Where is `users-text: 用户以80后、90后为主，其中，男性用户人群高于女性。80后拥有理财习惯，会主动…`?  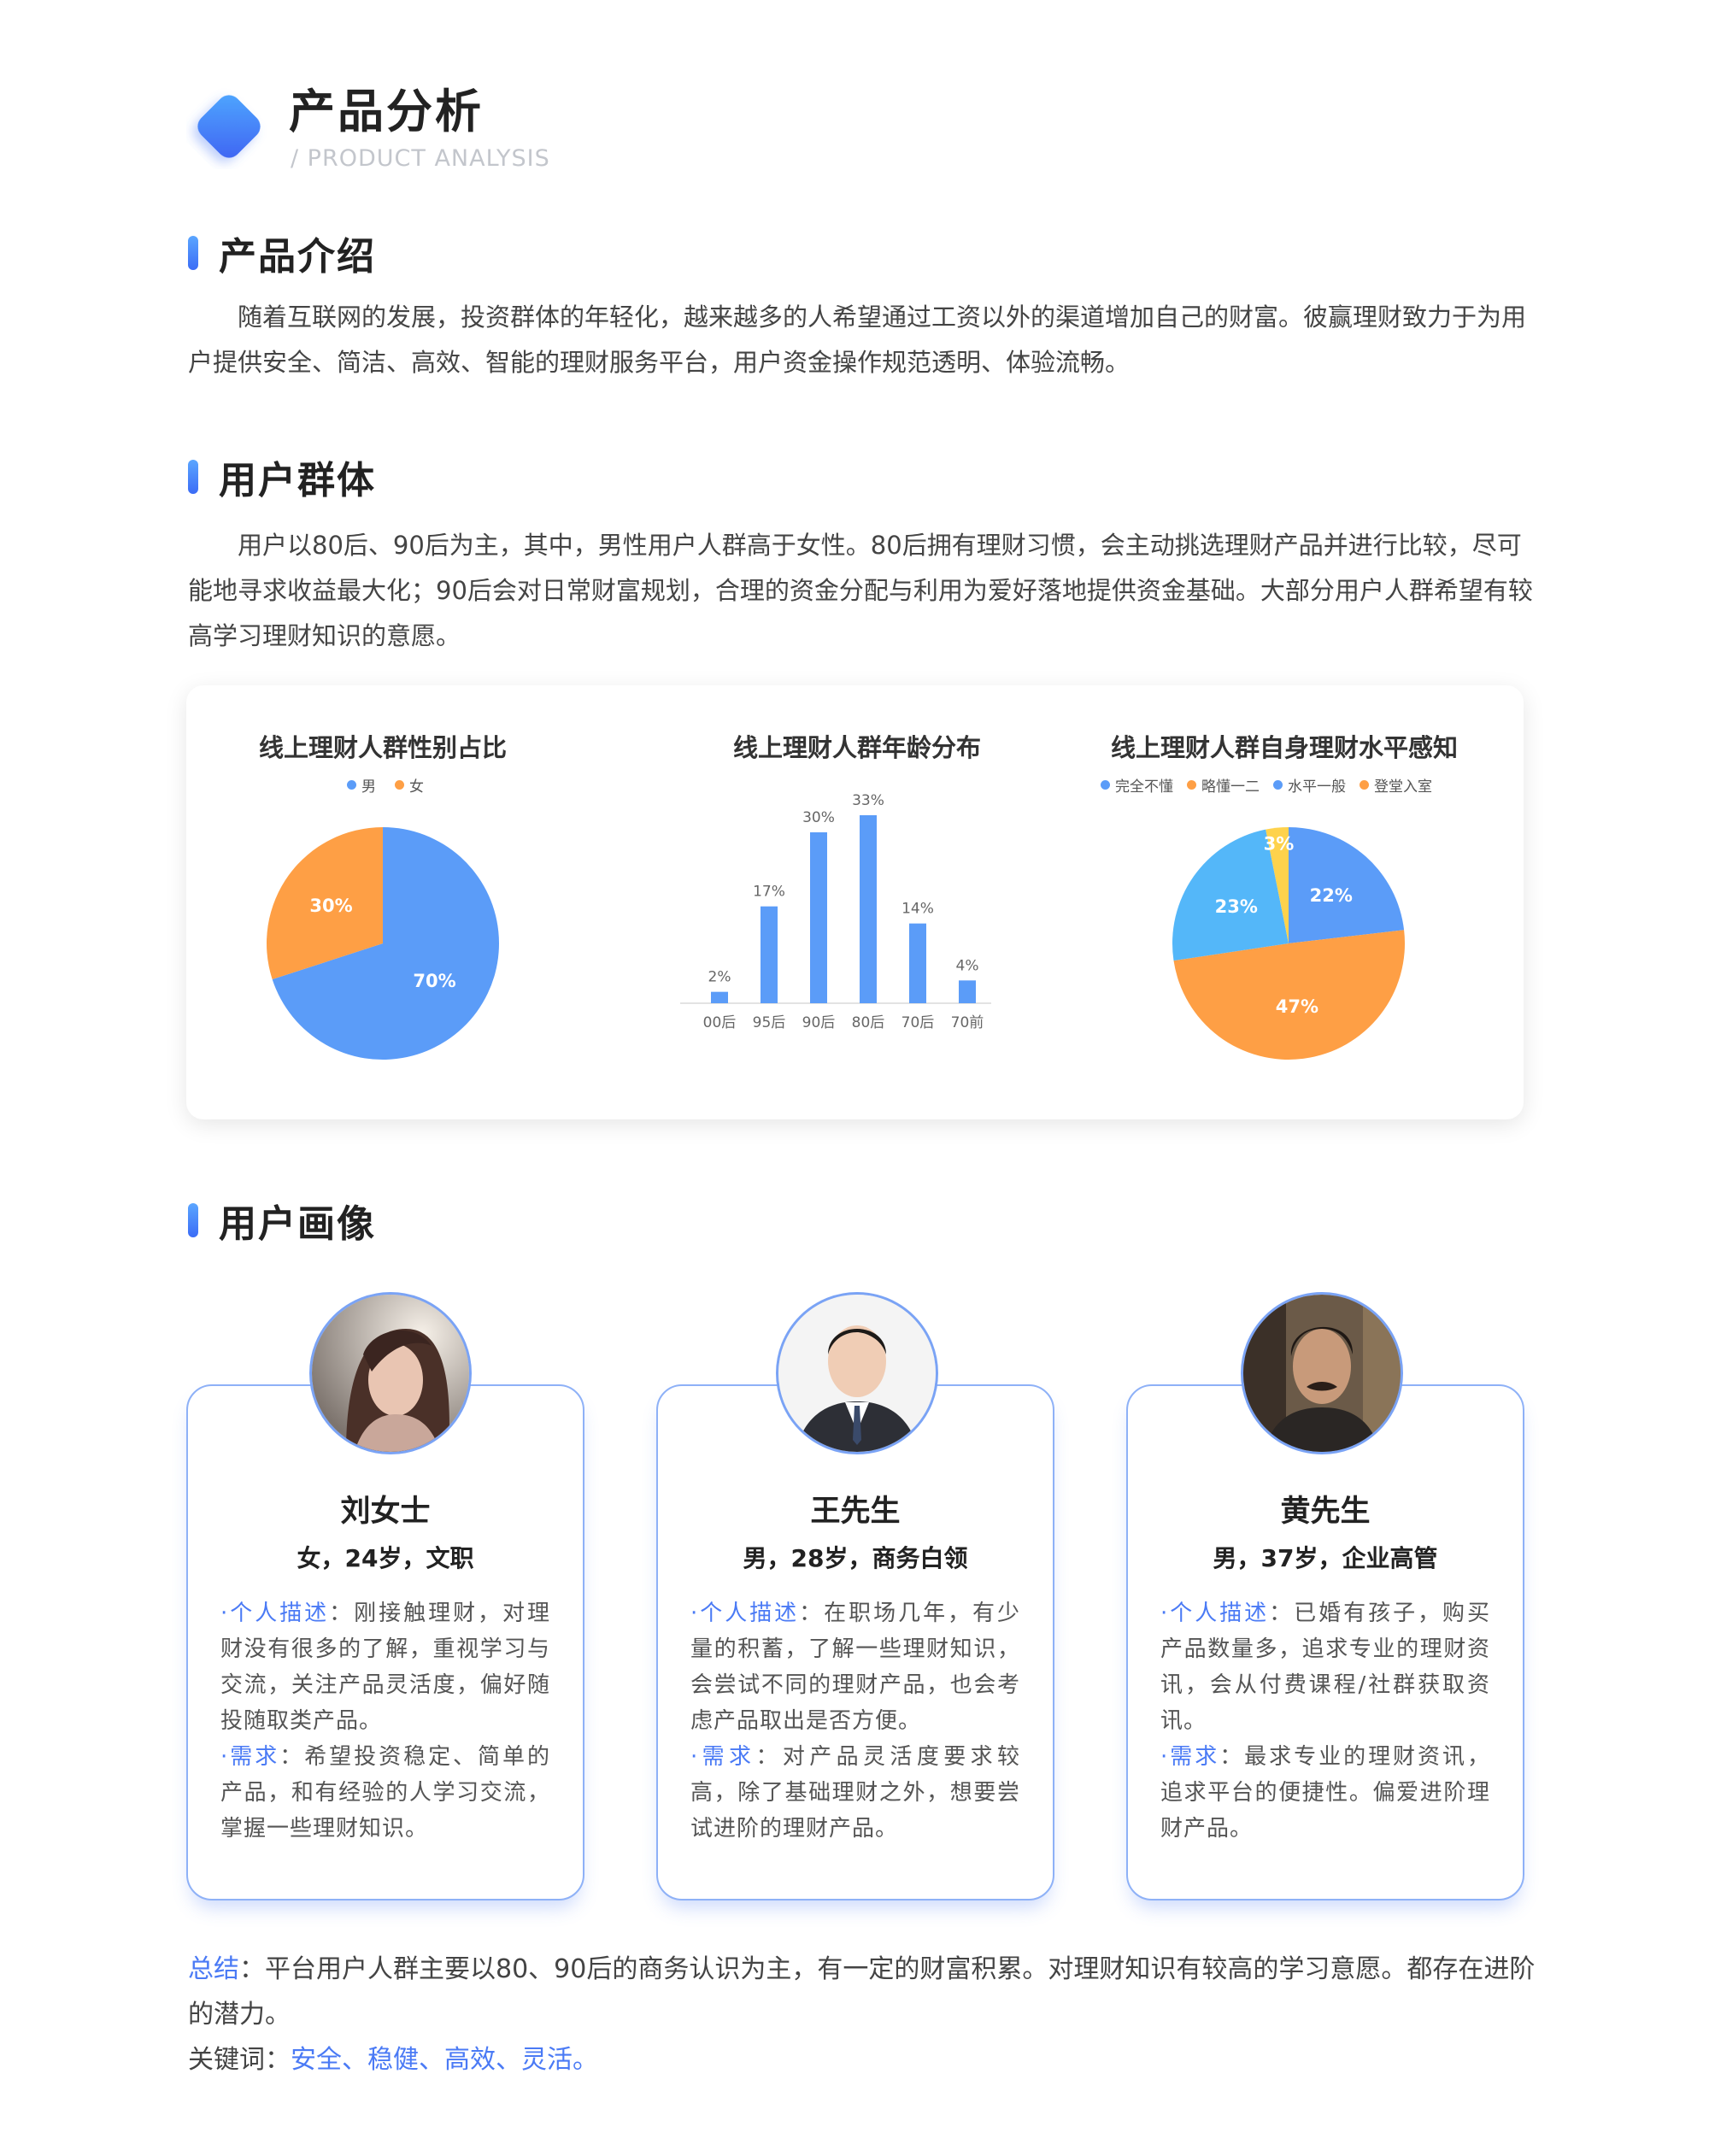 users-text: 用户以80后、90后为主，其中，男性用户人群高于女性。80后拥有理财习惯，会主动… is located at coordinates (861, 590).